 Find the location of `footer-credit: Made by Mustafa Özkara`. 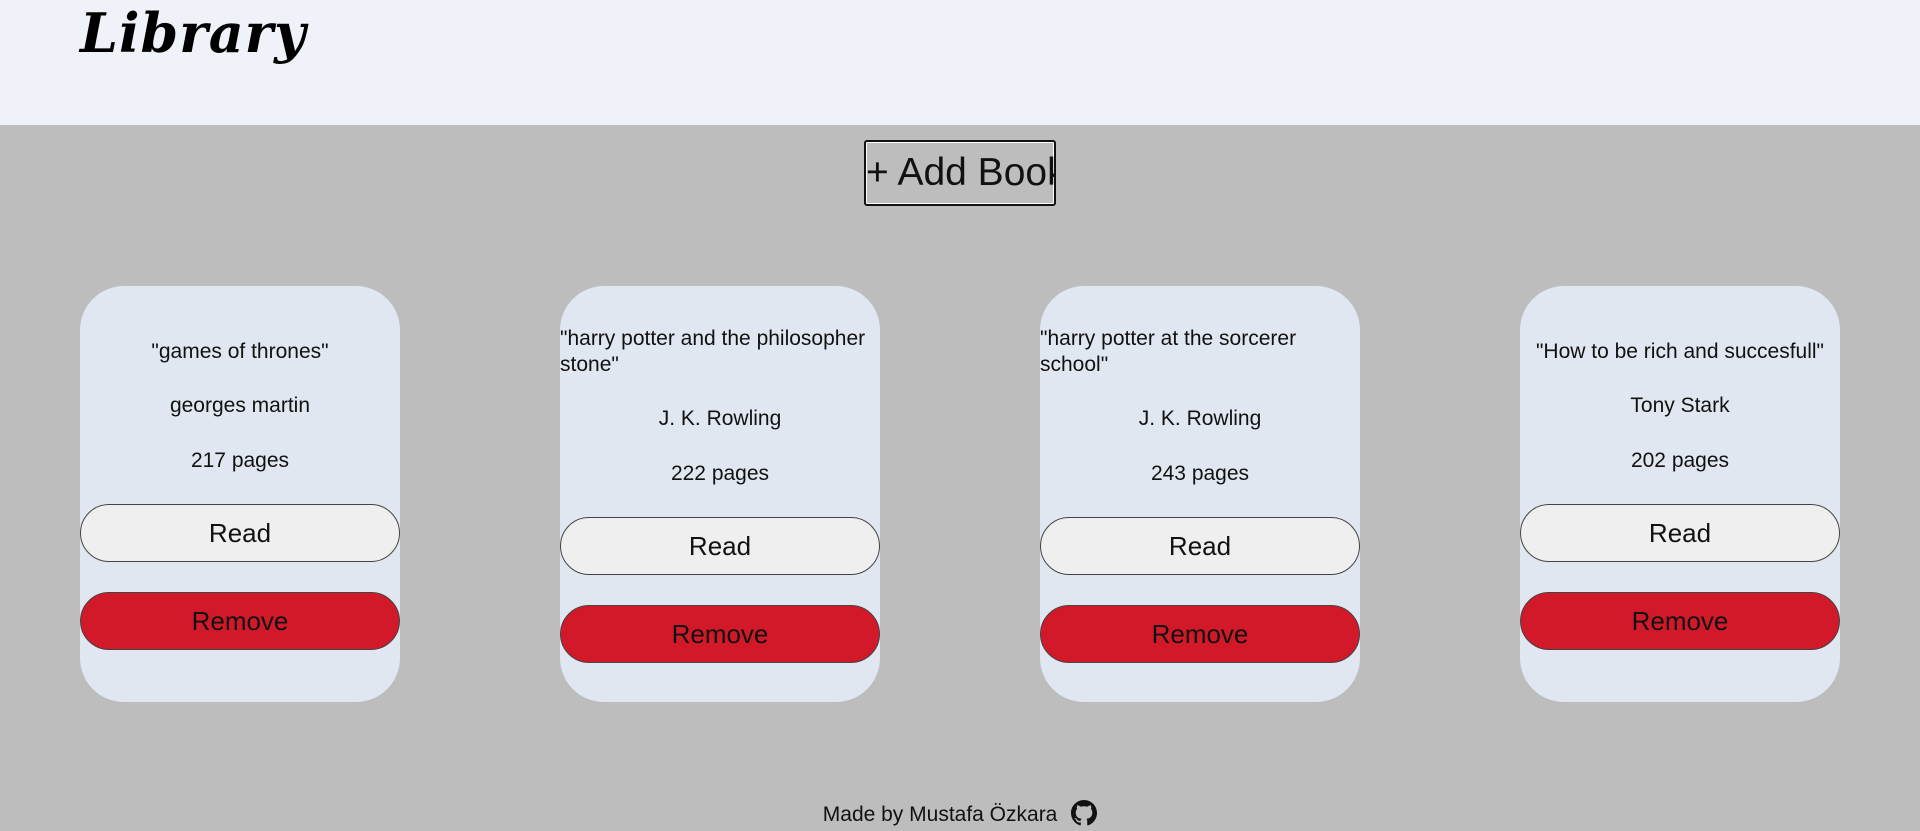

footer-credit: Made by Mustafa Özkara is located at coordinates (940, 814).